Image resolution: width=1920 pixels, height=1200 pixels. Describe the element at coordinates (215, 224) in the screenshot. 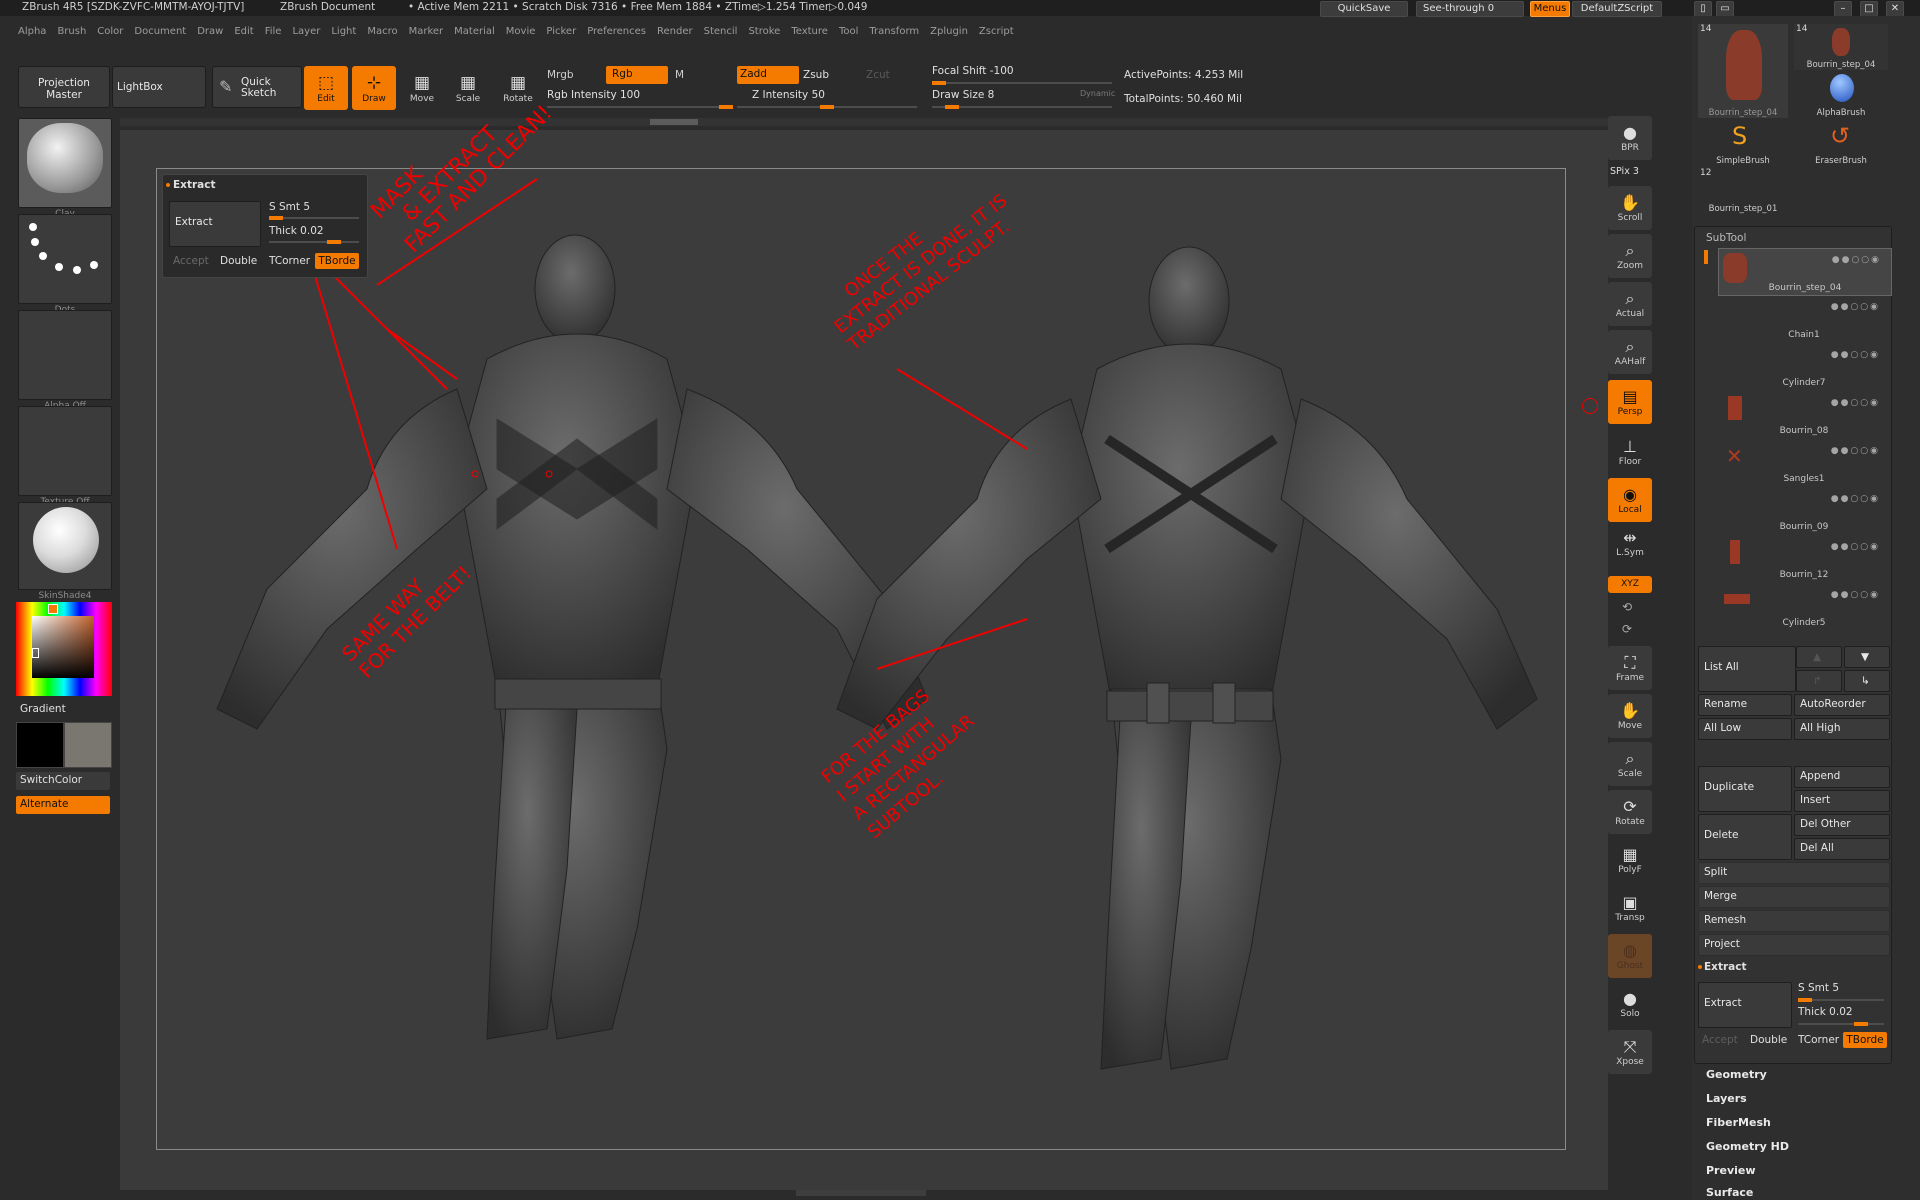

I see `extract-popup-extract-button: Extract` at that location.